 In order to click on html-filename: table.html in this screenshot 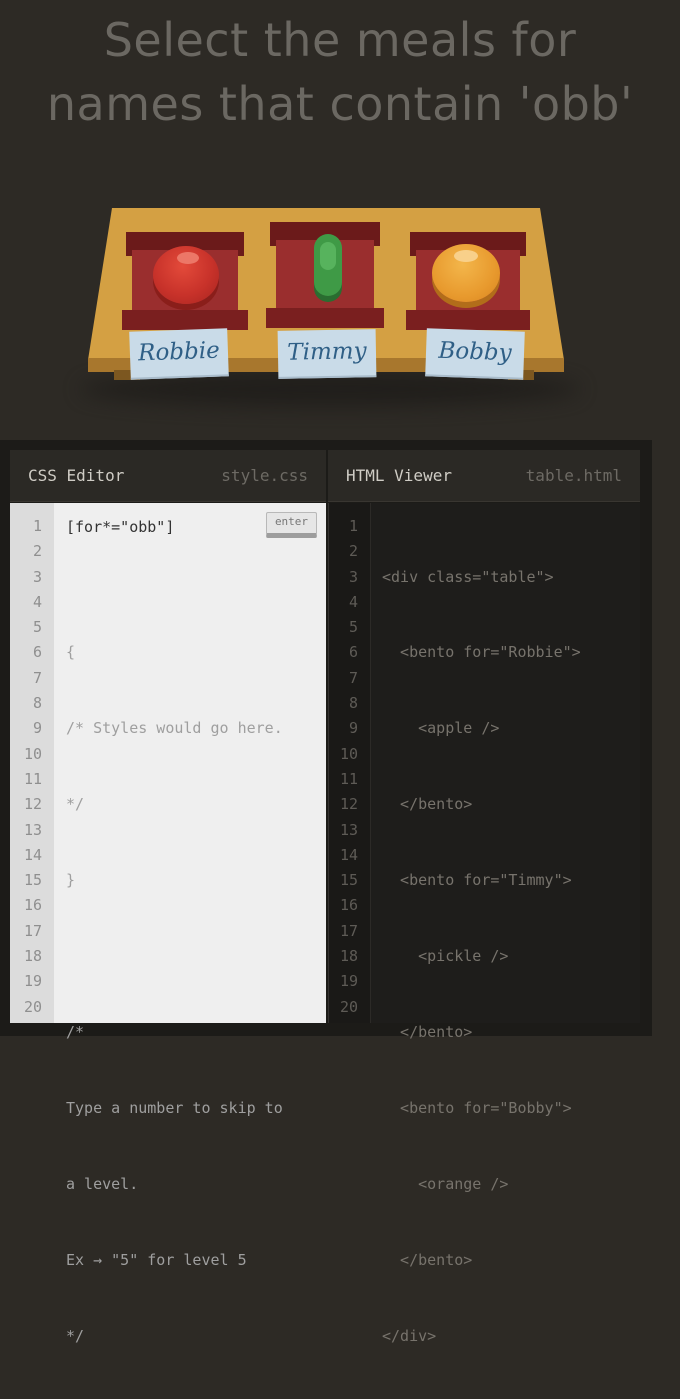, I will do `click(573, 475)`.